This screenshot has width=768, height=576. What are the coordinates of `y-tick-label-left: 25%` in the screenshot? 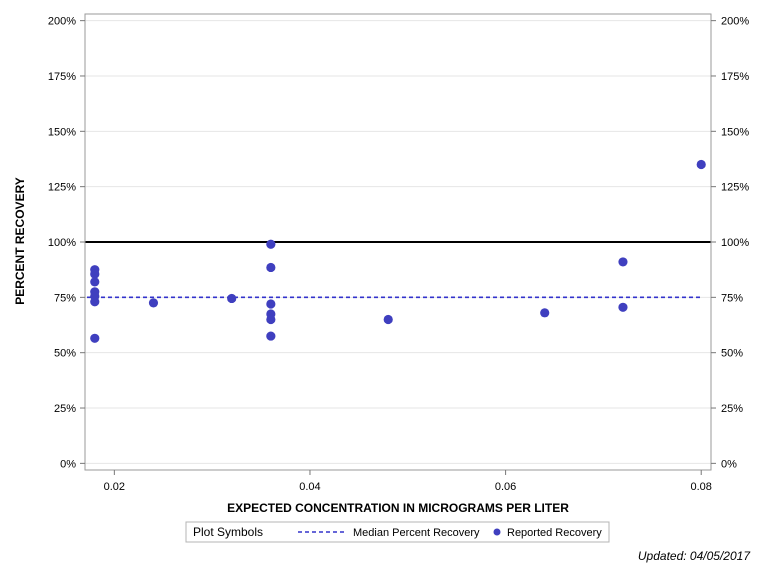 It's located at (65, 409).